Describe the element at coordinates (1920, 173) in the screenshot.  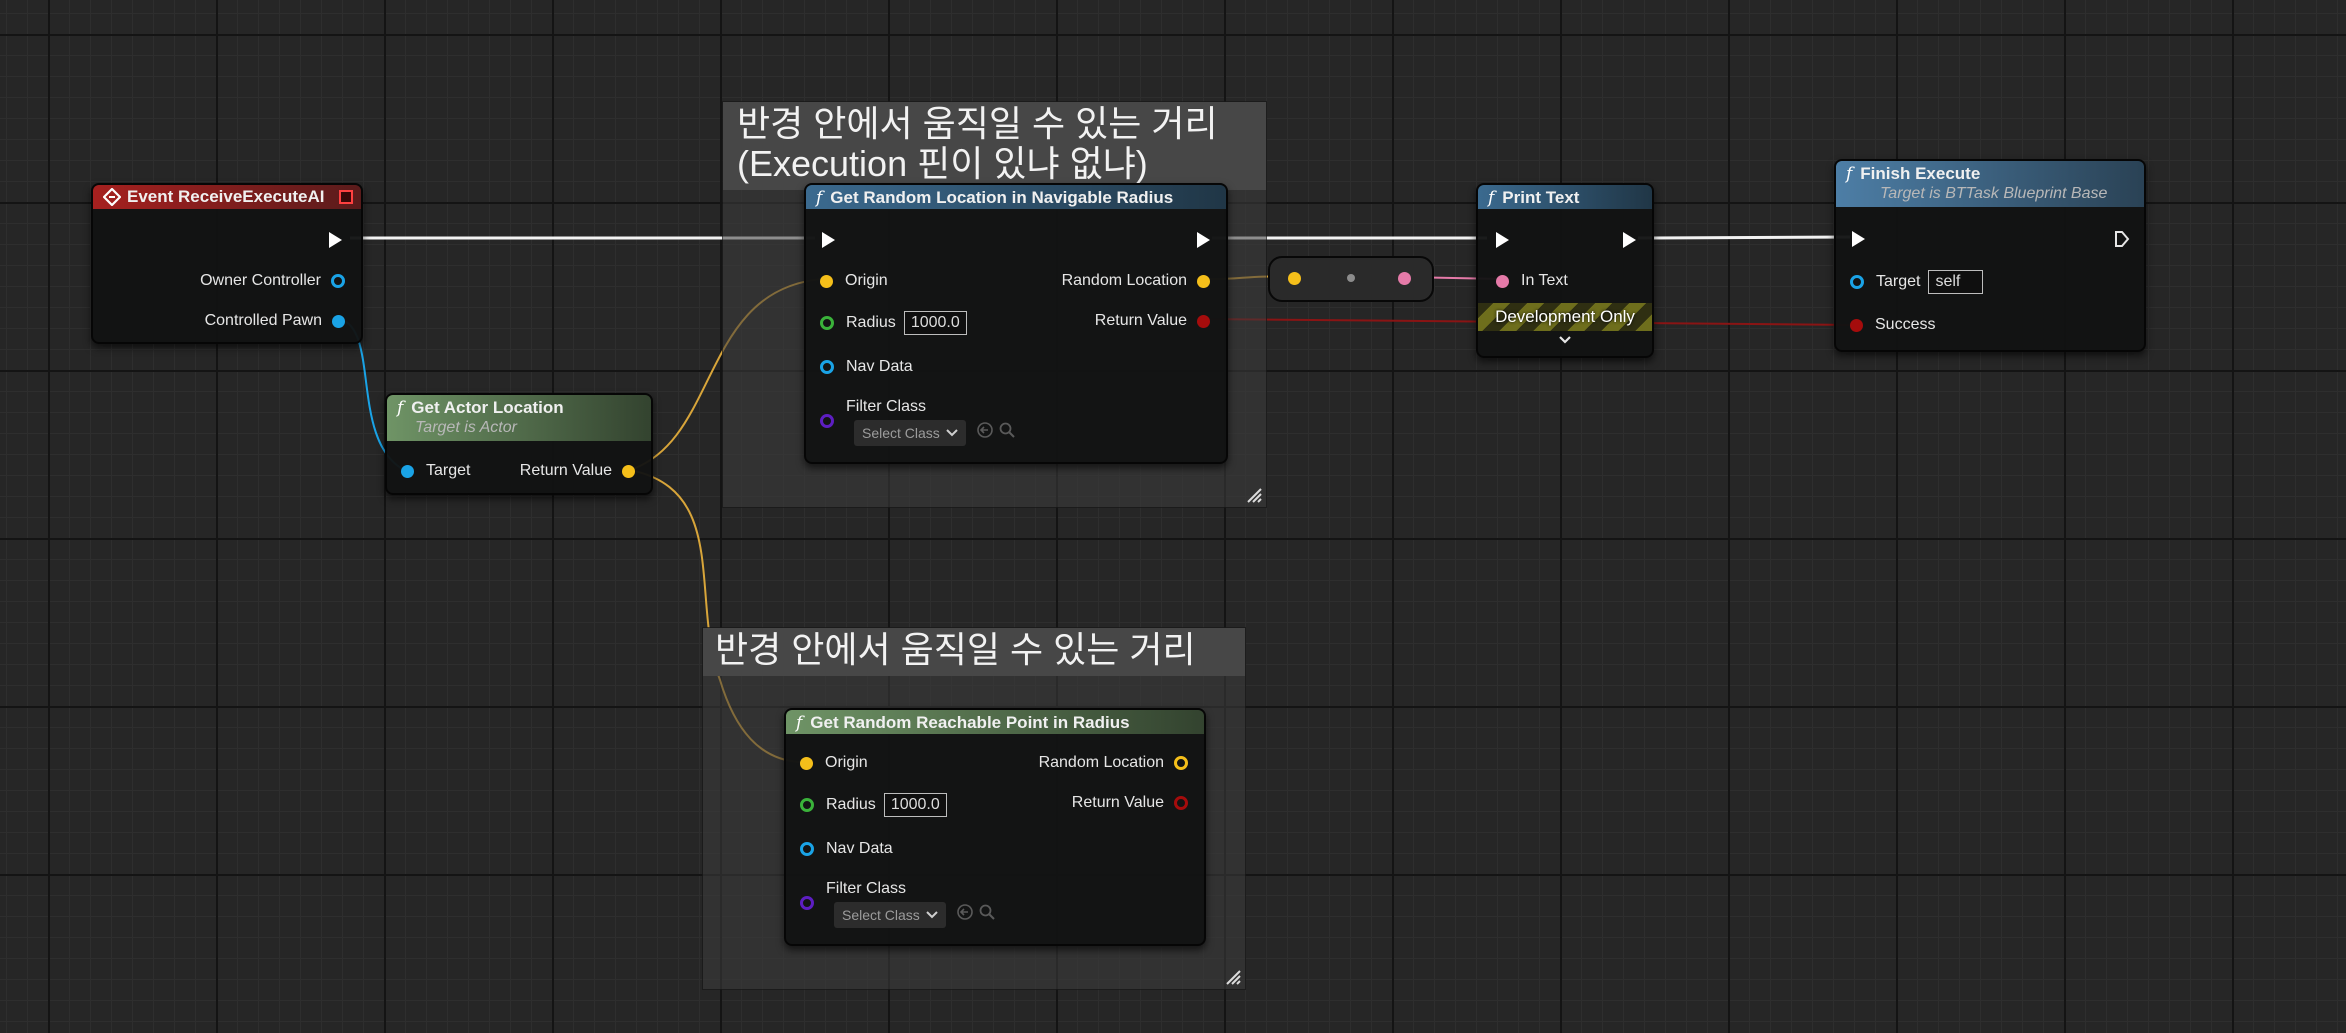
I see `node-title: Finish Execute` at that location.